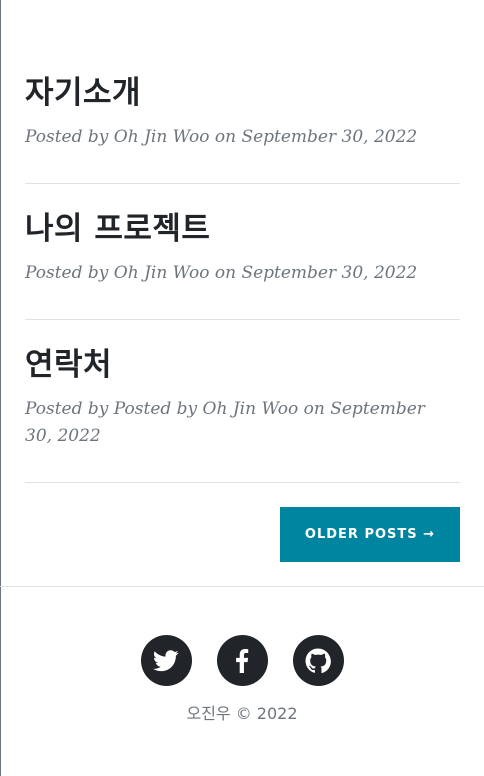 Image resolution: width=484 pixels, height=776 pixels. What do you see at coordinates (242, 229) in the screenshot?
I see `post-title: 나의 프로젝트` at bounding box center [242, 229].